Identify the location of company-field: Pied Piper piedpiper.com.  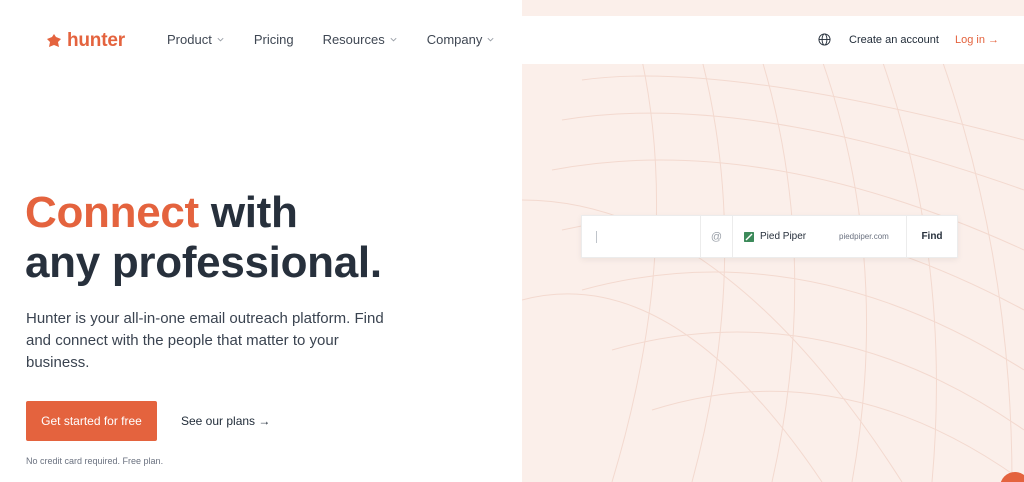
(820, 236).